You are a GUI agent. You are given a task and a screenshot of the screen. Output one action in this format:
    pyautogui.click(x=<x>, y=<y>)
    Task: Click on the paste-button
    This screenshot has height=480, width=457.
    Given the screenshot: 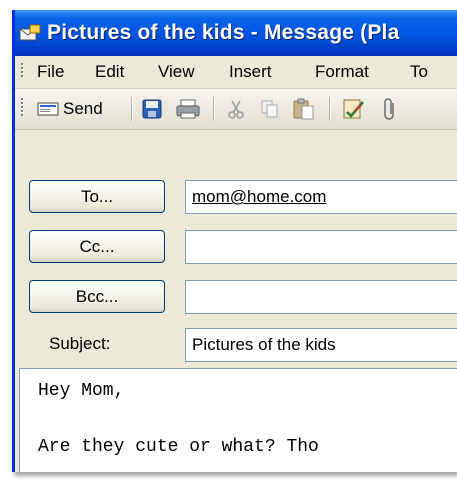 What is the action you would take?
    pyautogui.click(x=304, y=109)
    